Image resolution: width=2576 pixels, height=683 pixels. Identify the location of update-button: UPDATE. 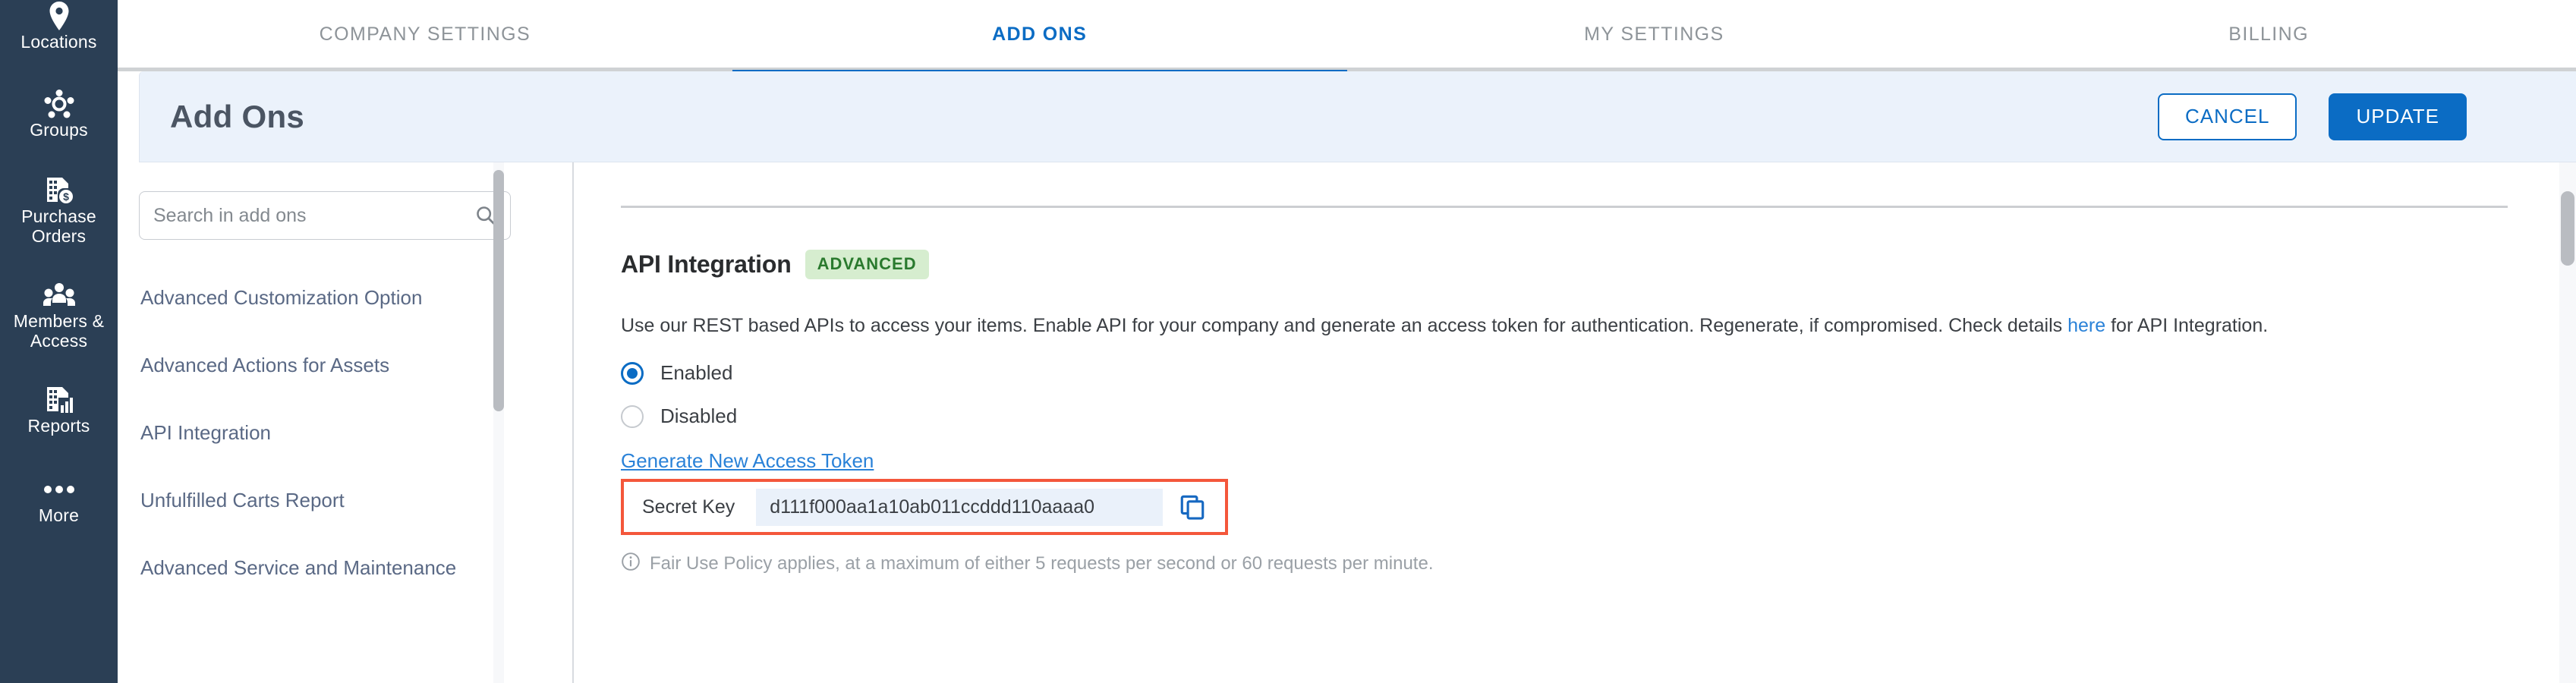
(2398, 116).